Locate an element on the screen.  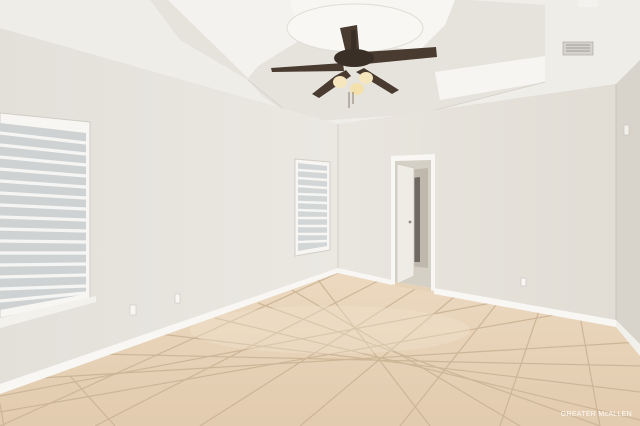
window-left is located at coordinates (48, 220).